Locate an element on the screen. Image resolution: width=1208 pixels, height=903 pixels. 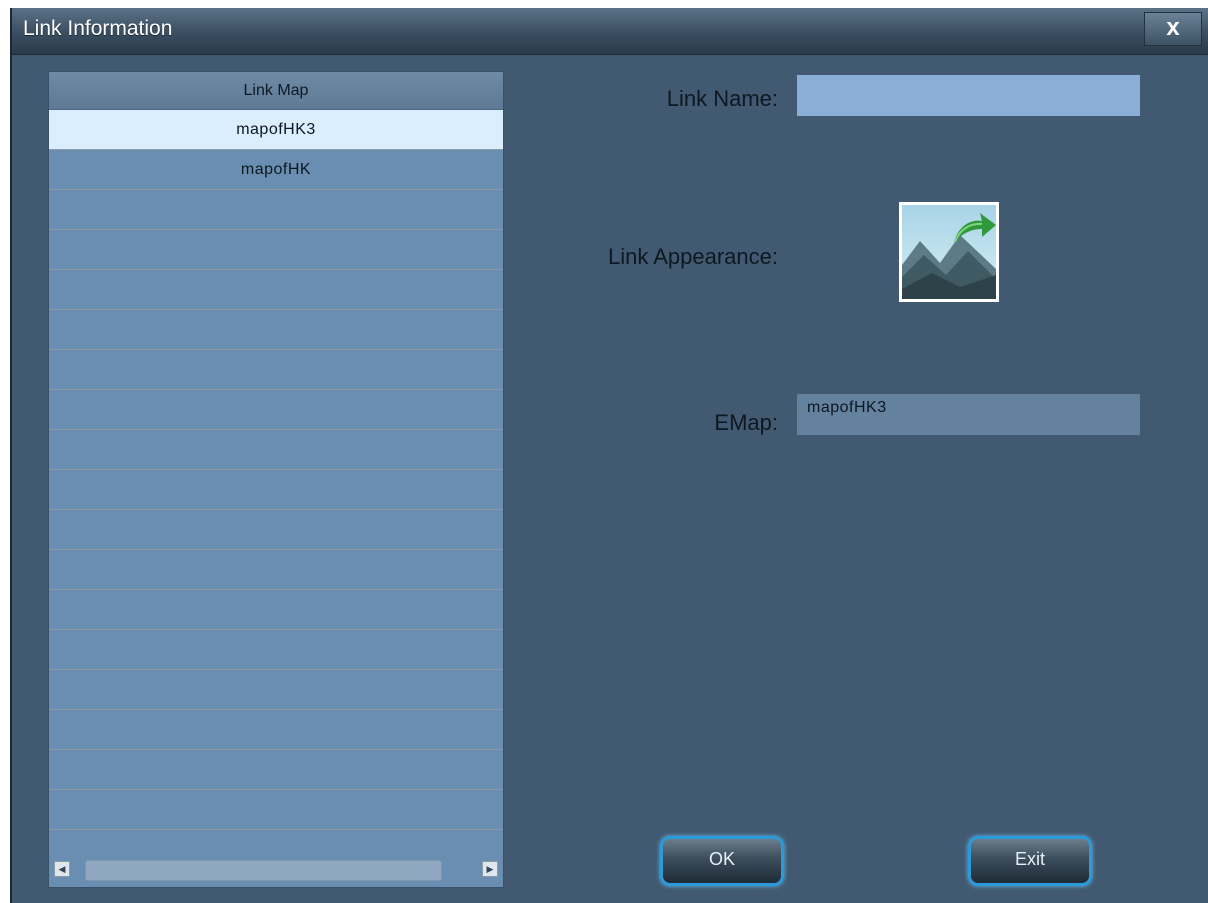
title-bar: Link Information x is located at coordinates (610, 31).